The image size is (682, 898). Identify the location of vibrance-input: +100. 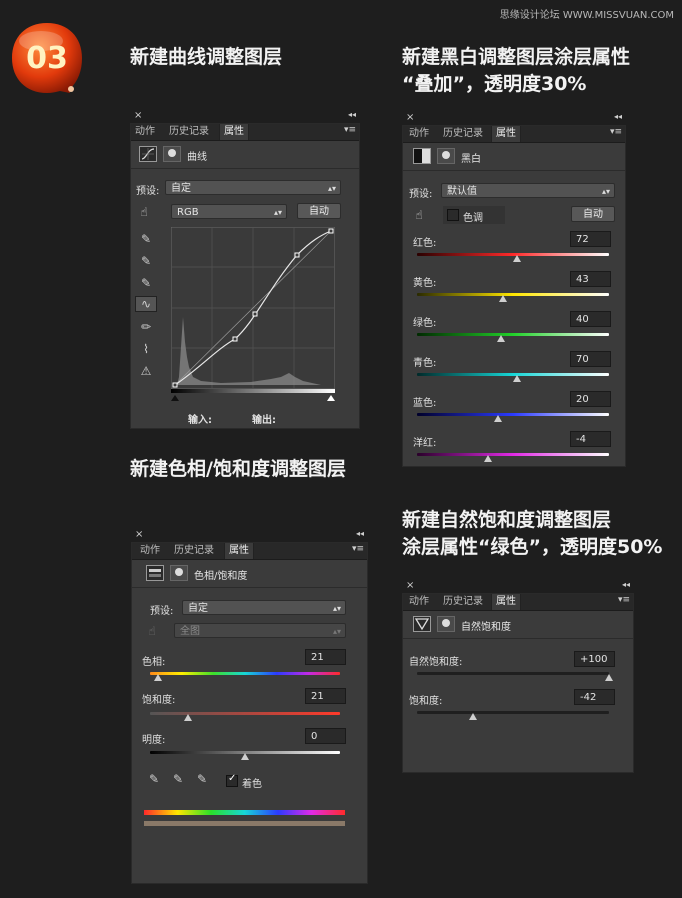
(594, 659).